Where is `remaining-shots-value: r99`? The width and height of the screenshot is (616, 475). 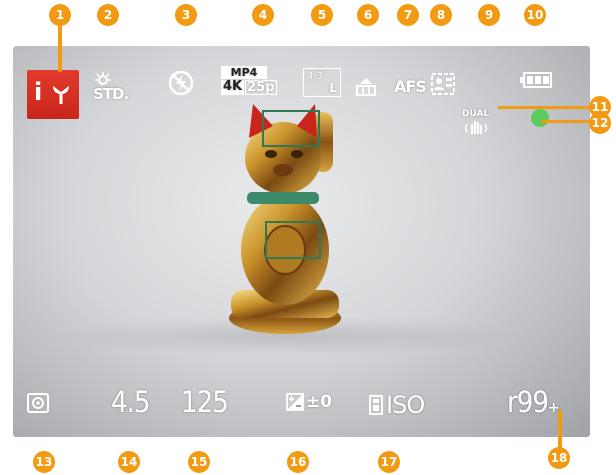
remaining-shots-value: r99 is located at coordinates (528, 402).